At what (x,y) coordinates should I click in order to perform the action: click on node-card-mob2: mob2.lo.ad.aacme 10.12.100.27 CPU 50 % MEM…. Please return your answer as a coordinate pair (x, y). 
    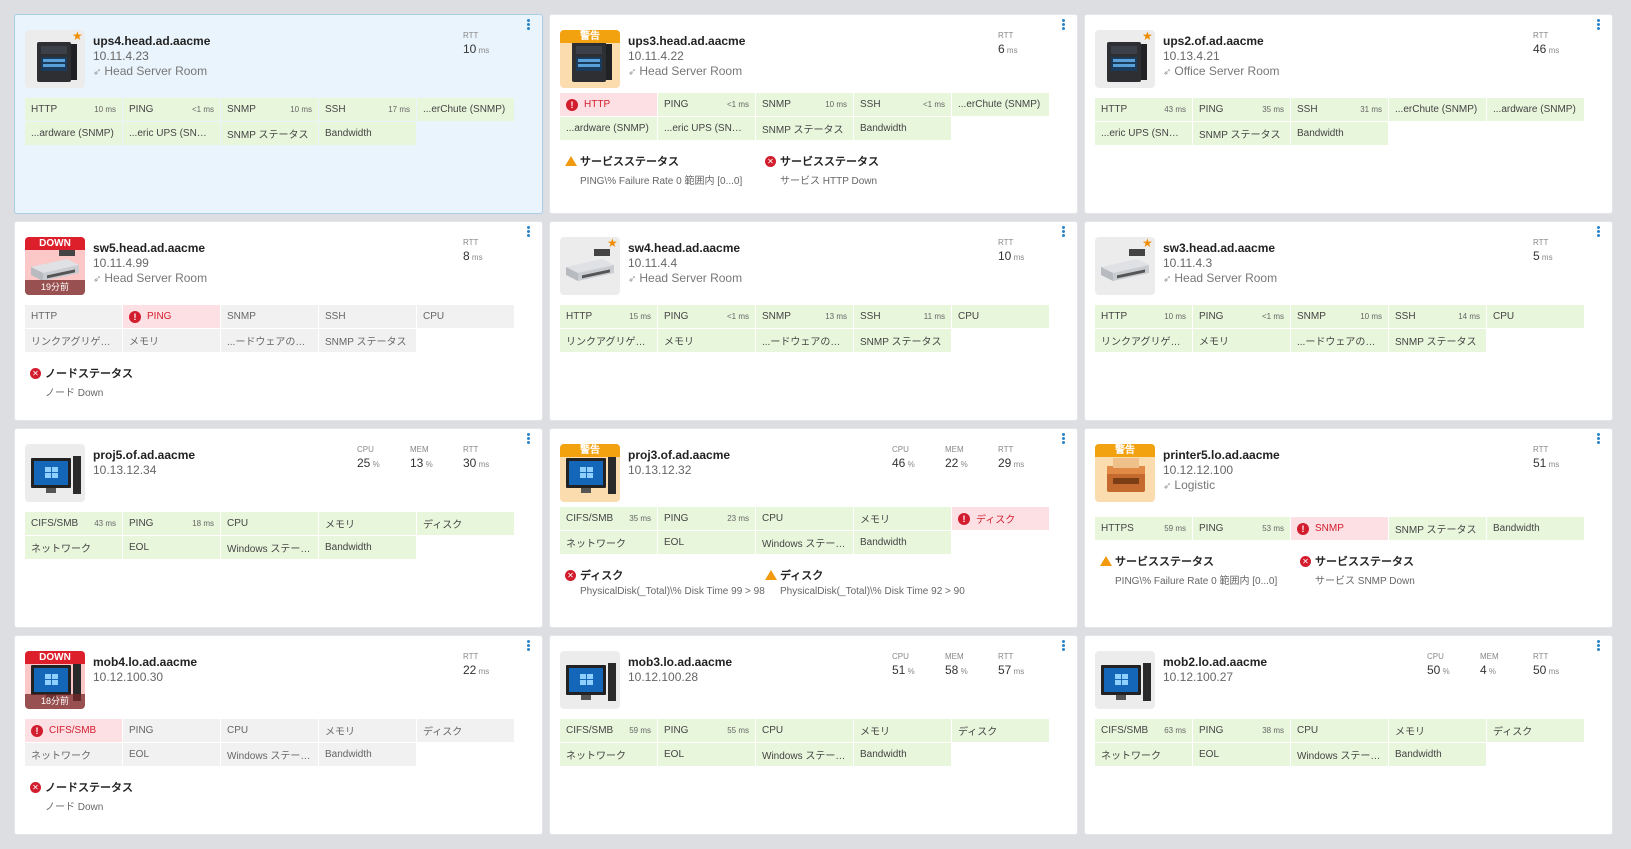
    Looking at the image, I should click on (1348, 735).